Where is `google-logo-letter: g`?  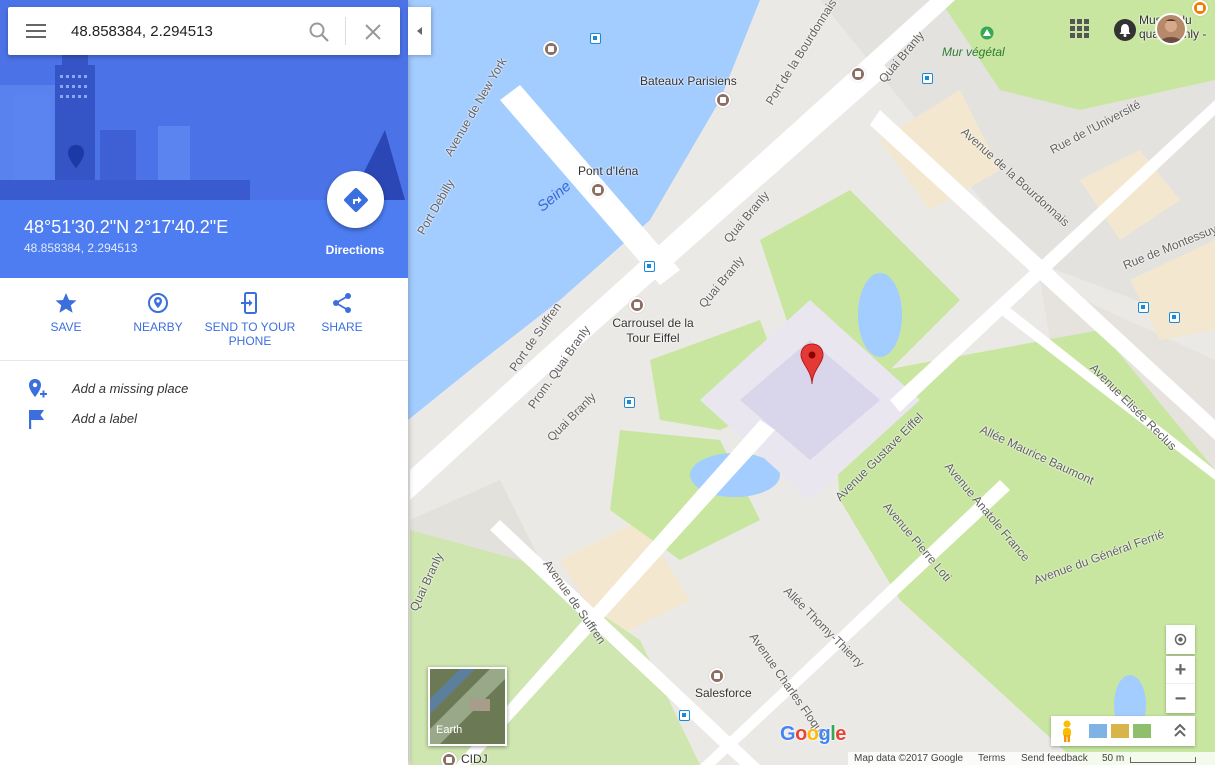 google-logo-letter: g is located at coordinates (824, 734).